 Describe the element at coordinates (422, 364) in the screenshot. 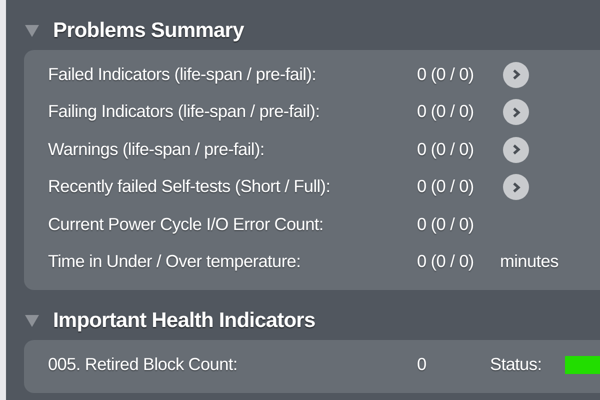

I see `row-value: 0` at that location.